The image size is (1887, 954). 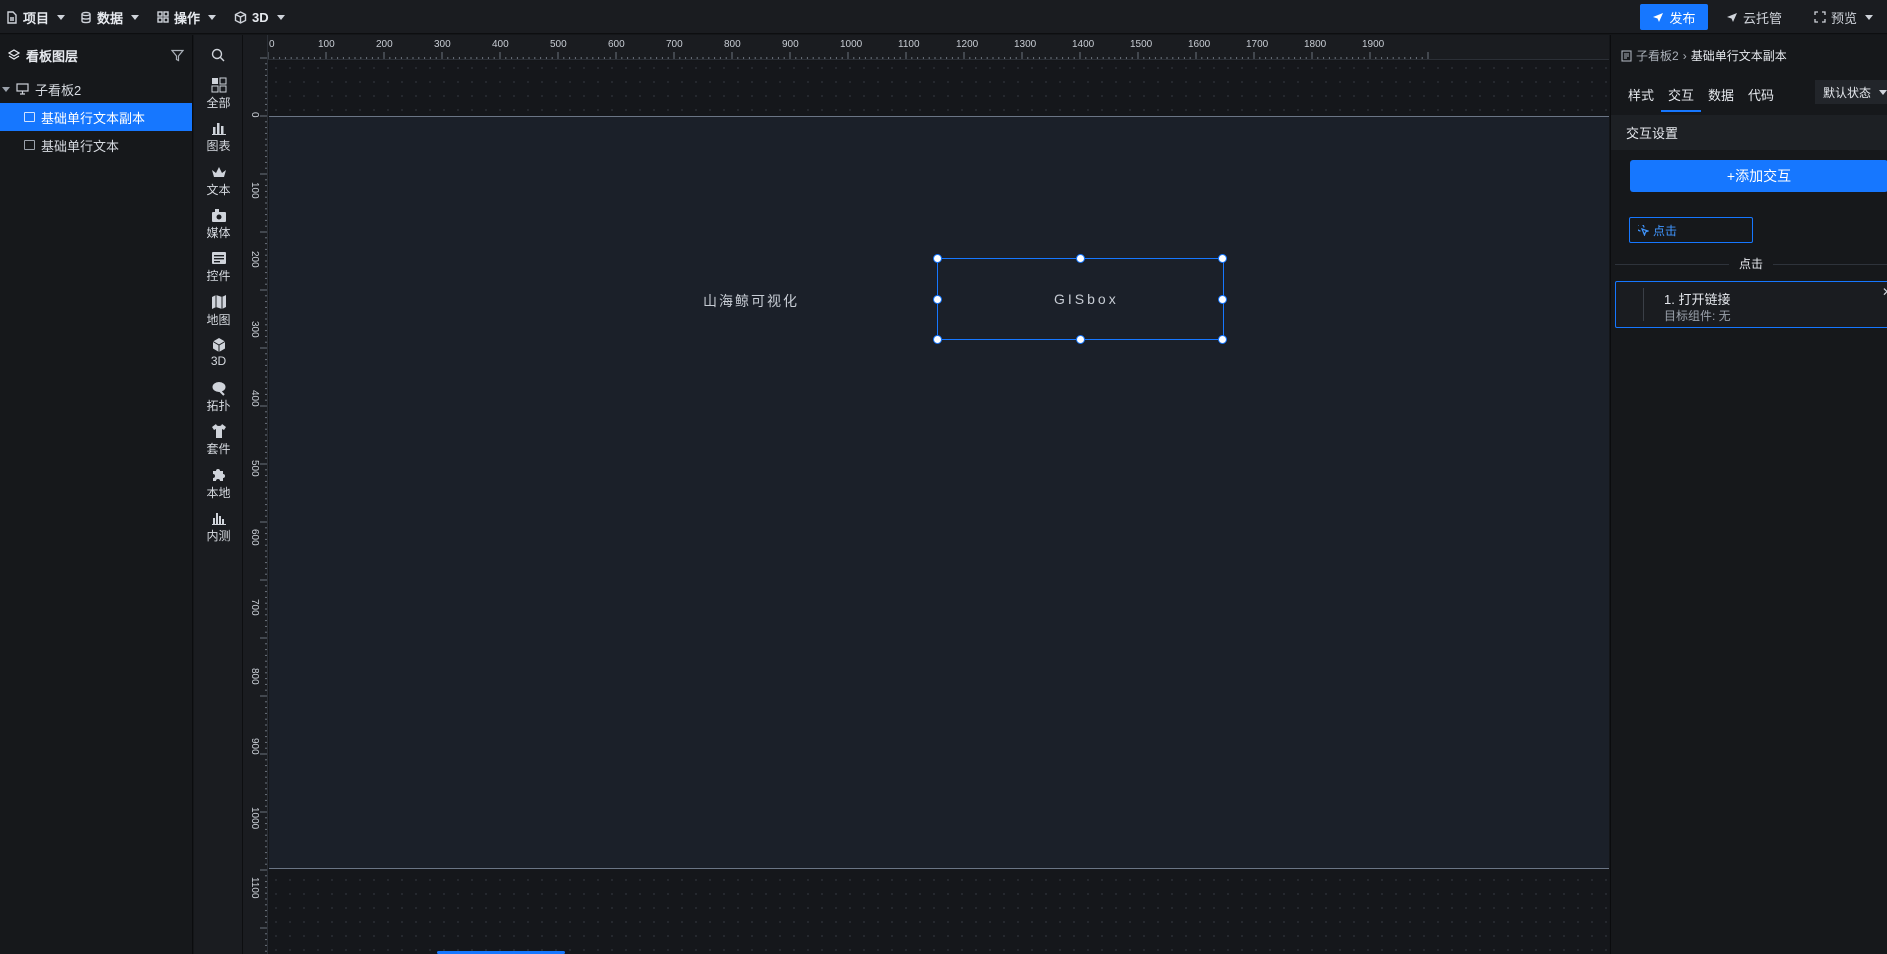 I want to click on menu-data: 数据, so click(x=110, y=17).